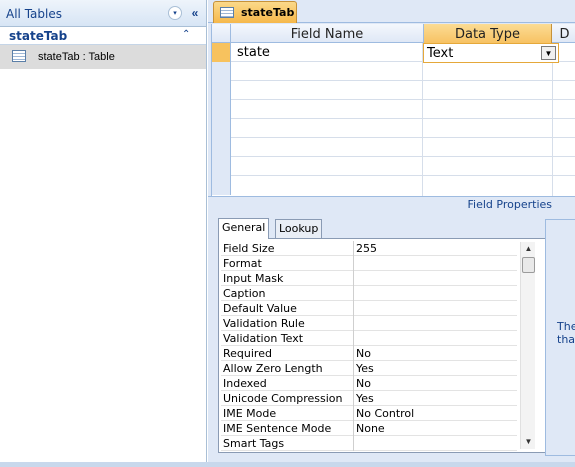 This screenshot has height=467, width=575. I want to click on nav-item-statetab-table: stateTab : Table, so click(103, 57).